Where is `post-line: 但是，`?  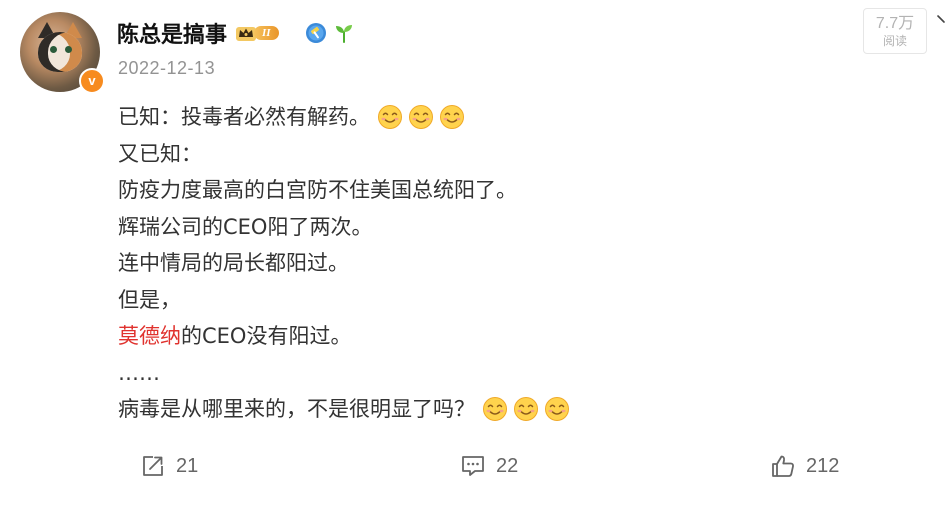
post-line: 但是， is located at coordinates (488, 300).